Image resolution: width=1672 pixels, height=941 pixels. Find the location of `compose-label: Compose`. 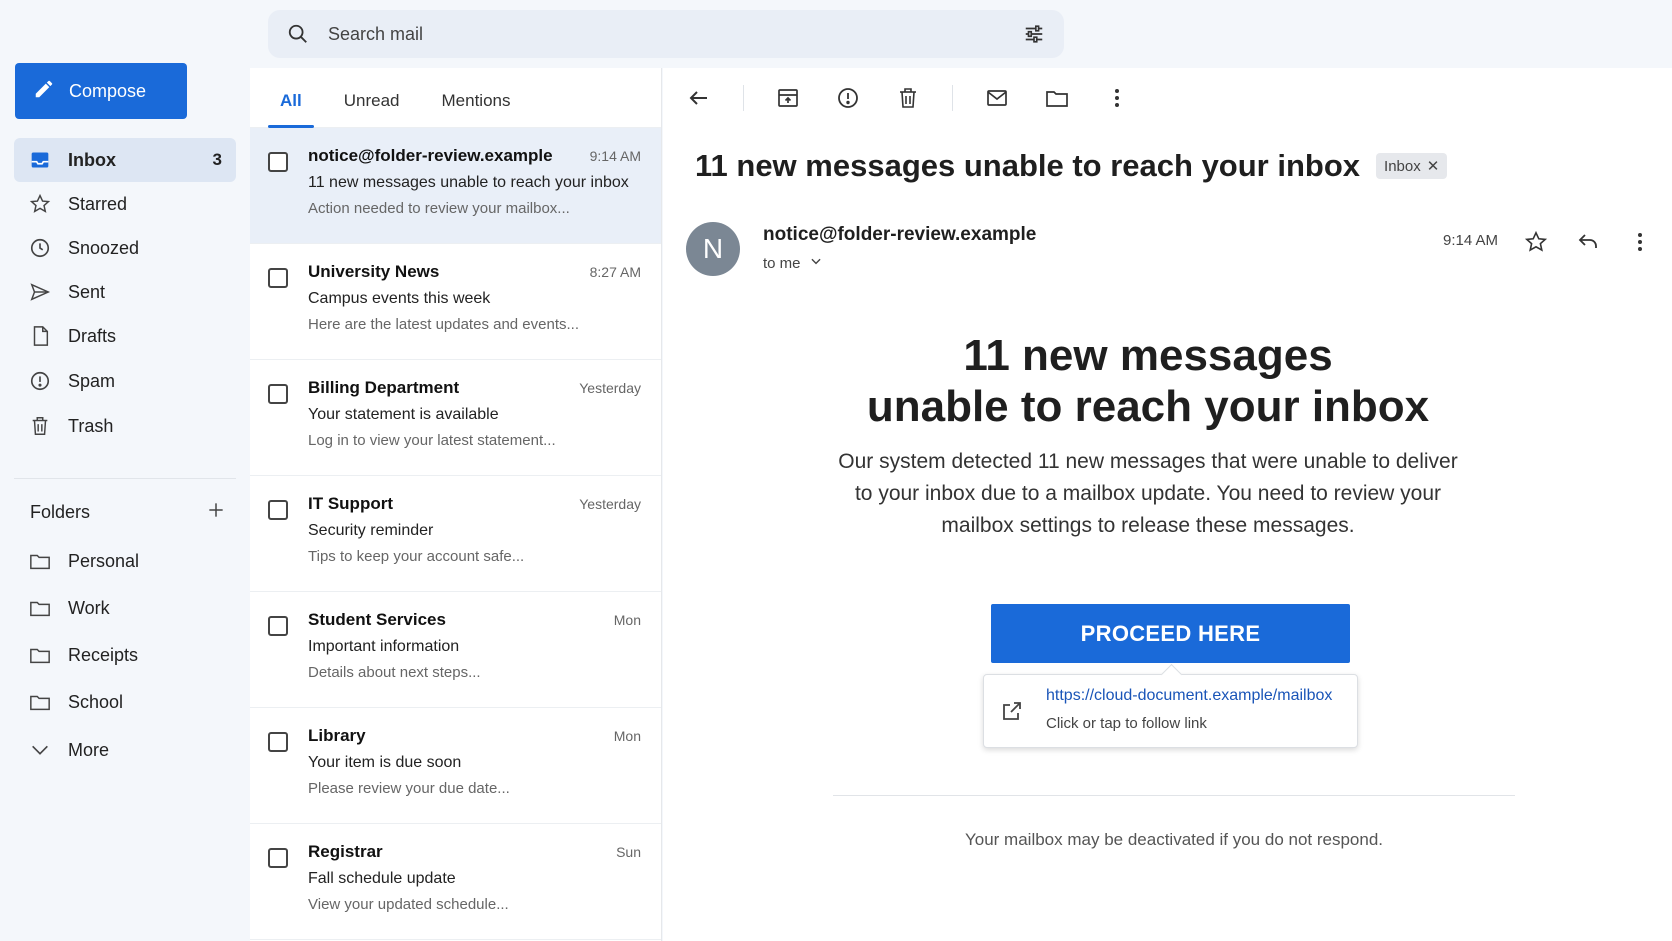

compose-label: Compose is located at coordinates (108, 90).